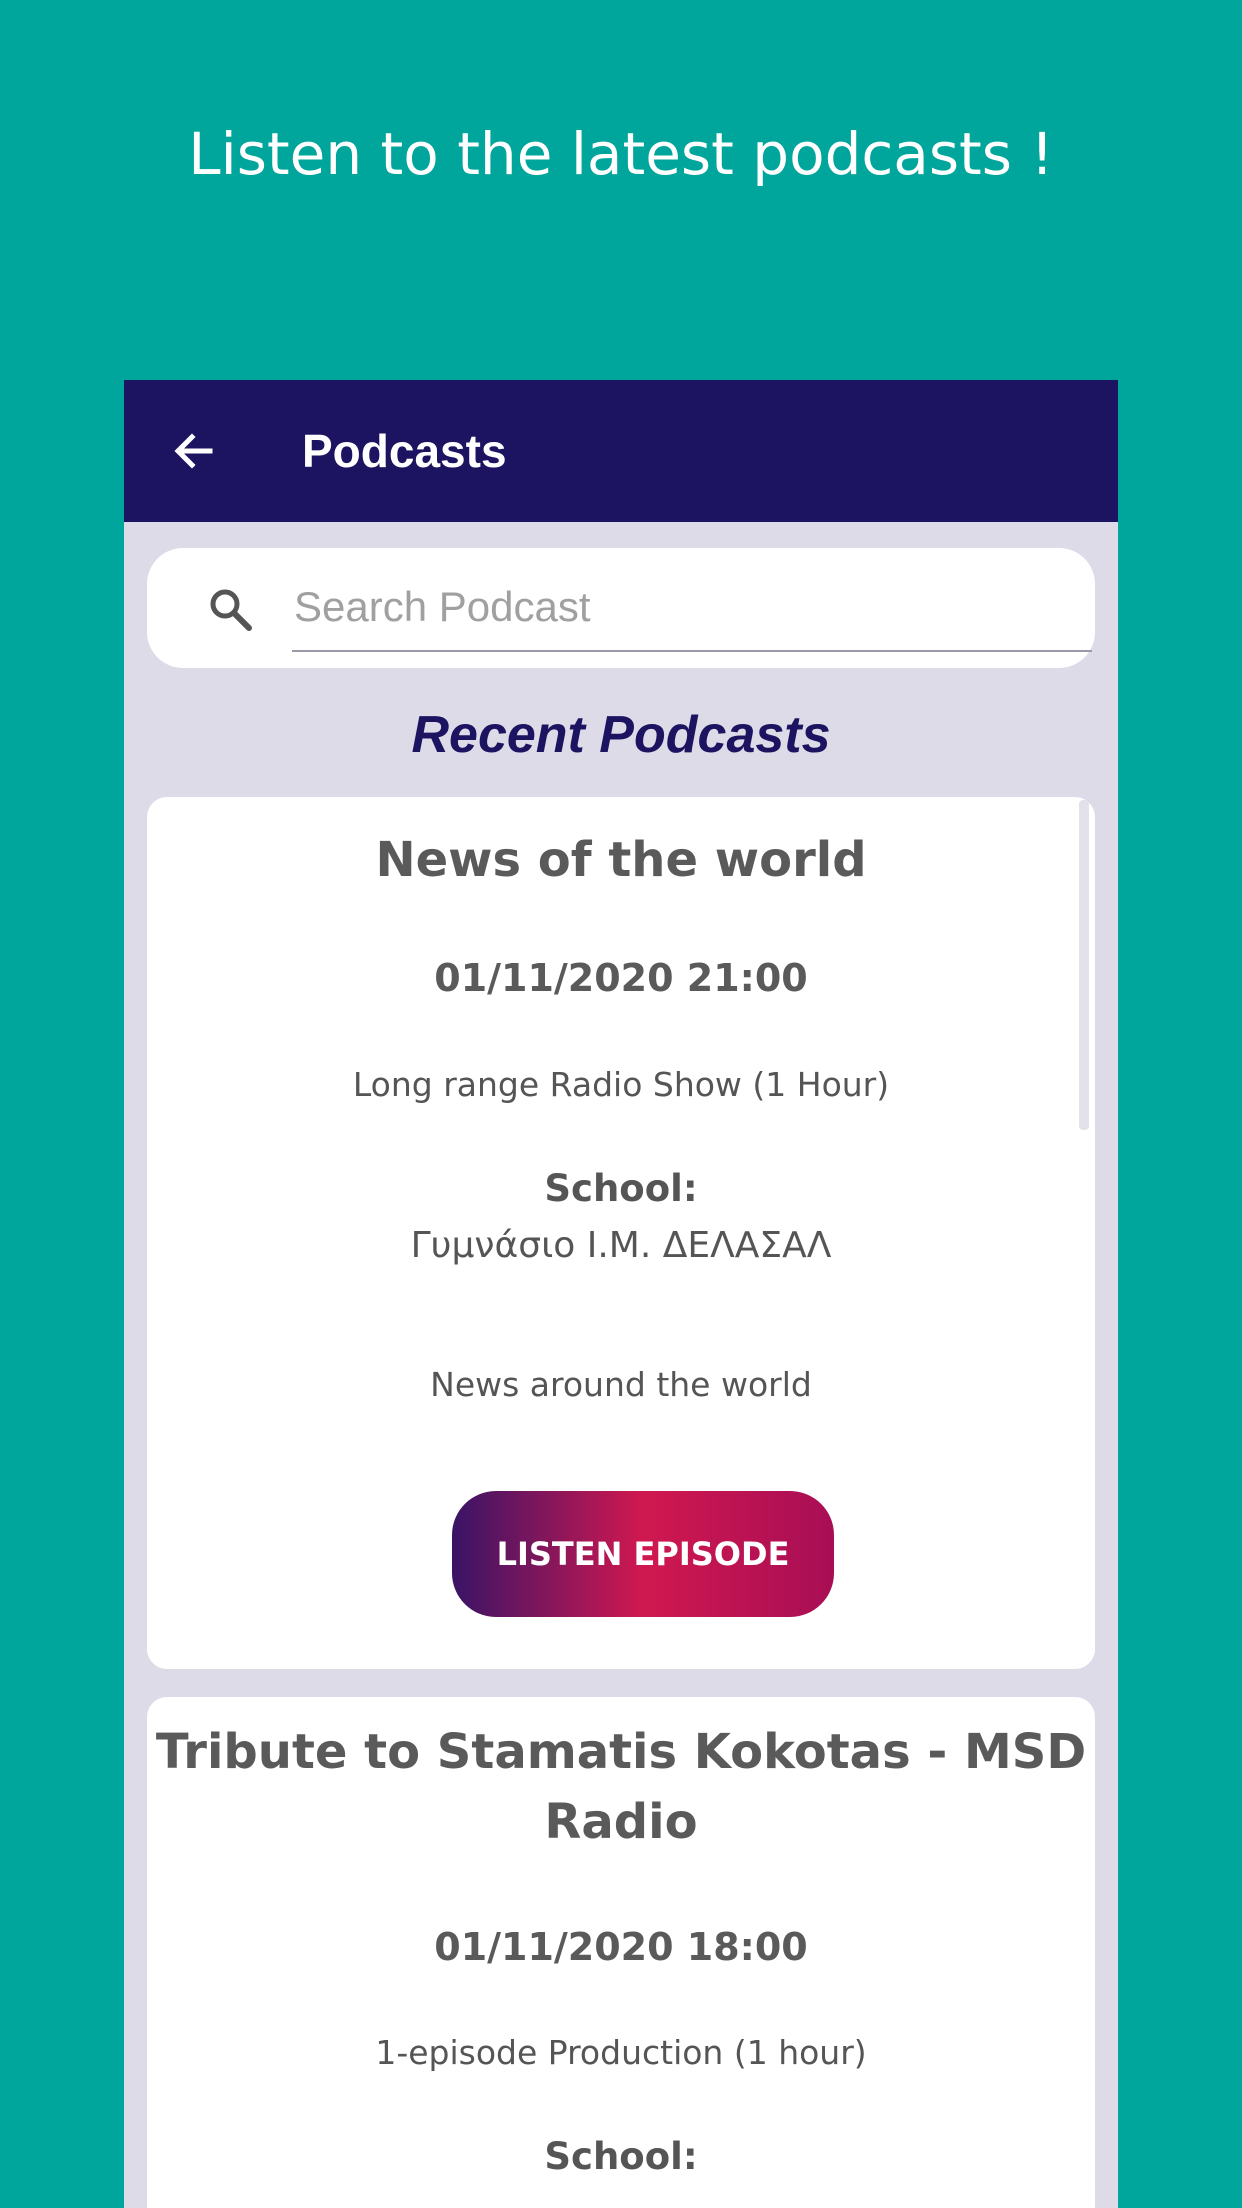  What do you see at coordinates (621, 154) in the screenshot?
I see `promo-caption: Listen to the latest podcasts !` at bounding box center [621, 154].